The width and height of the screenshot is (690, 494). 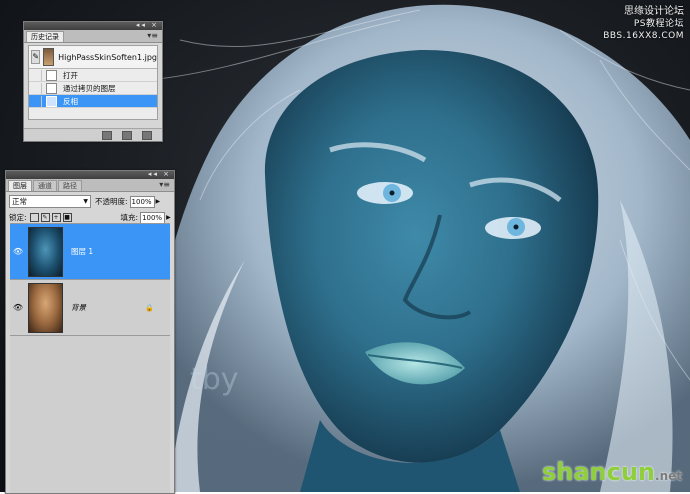 What do you see at coordinates (158, 201) in the screenshot?
I see `opacity-arrow-icon: ▶` at bounding box center [158, 201].